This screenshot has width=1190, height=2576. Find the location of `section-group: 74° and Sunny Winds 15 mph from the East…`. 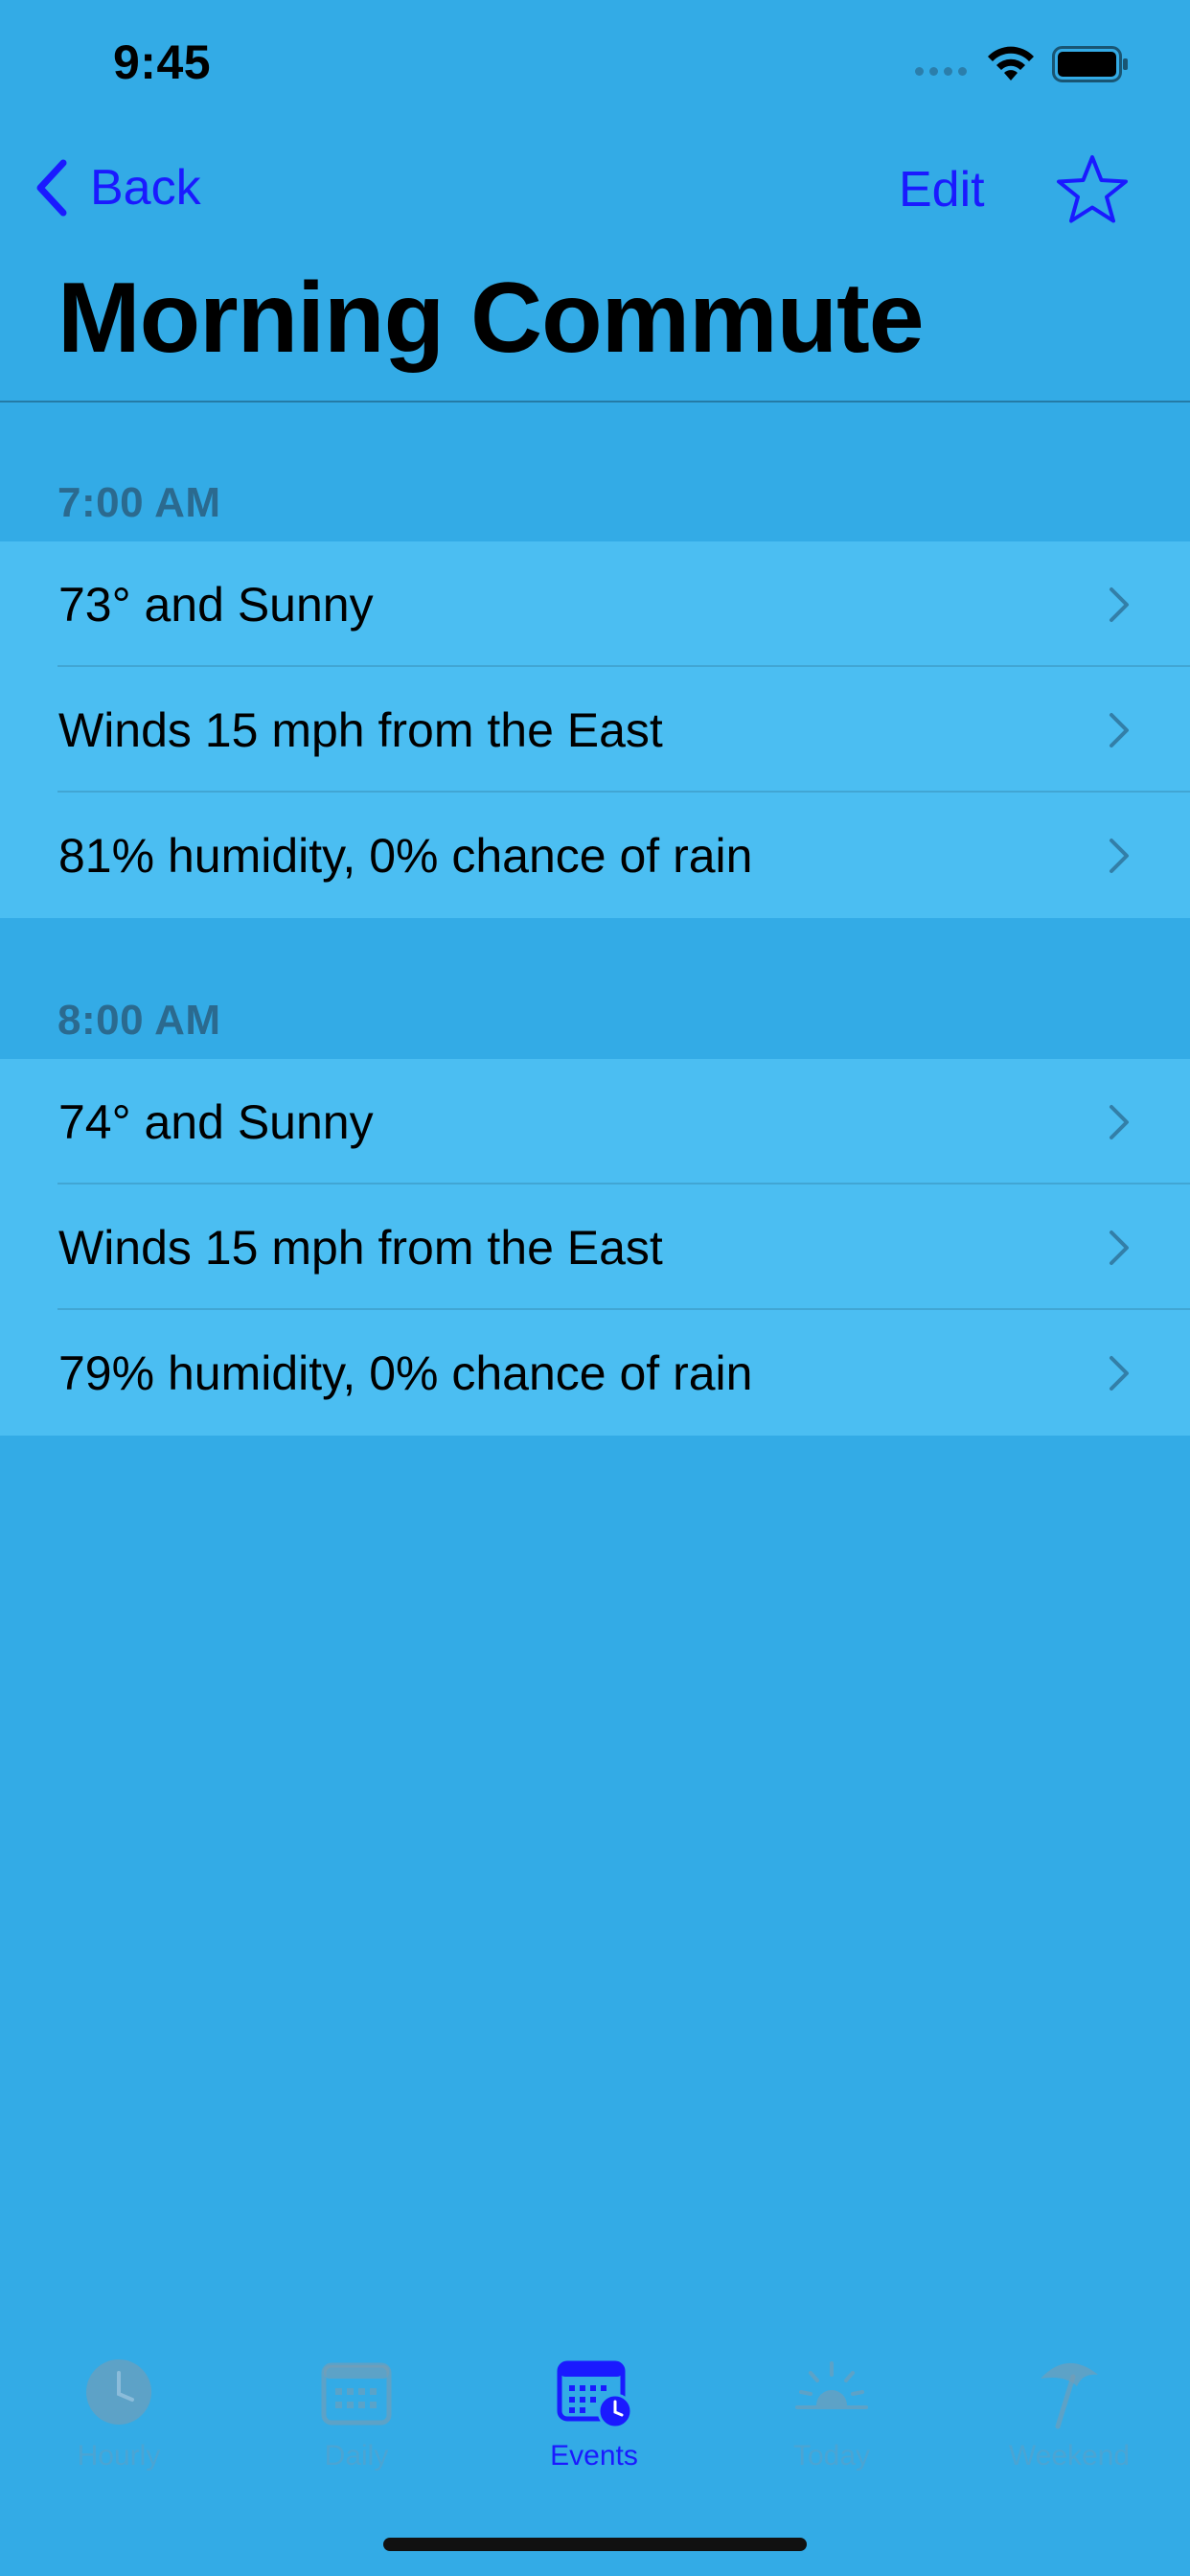

section-group: 74° and Sunny Winds 15 mph from the East… is located at coordinates (595, 1247).